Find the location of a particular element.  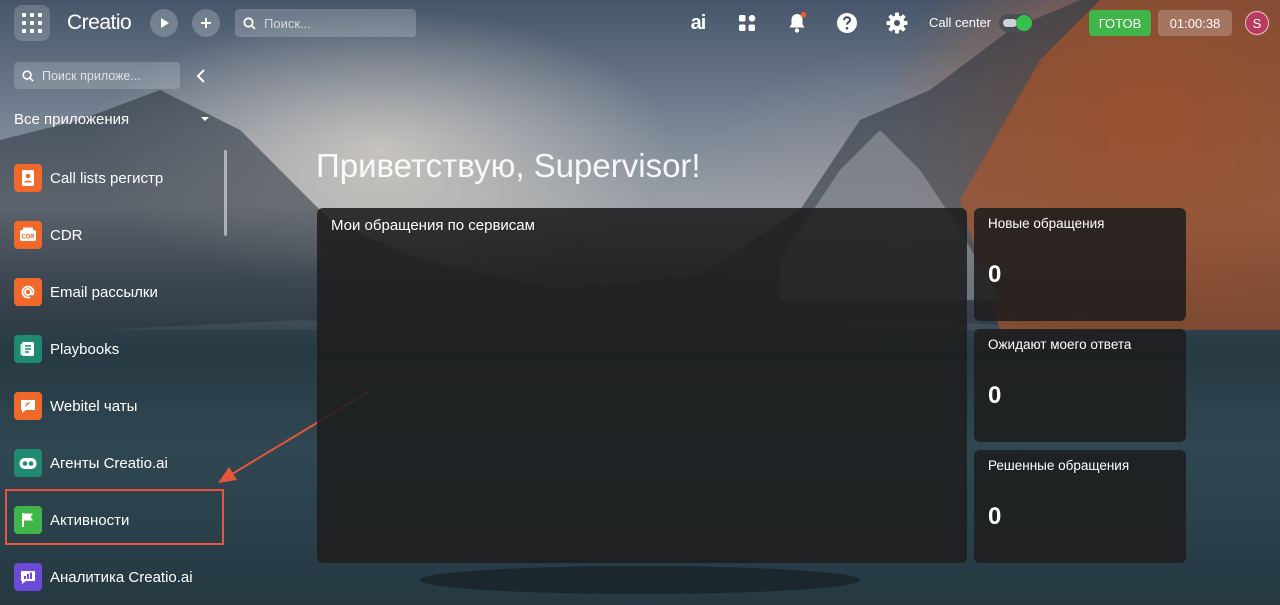

page-greeting: Приветствую, Supervisor! is located at coordinates (508, 165).